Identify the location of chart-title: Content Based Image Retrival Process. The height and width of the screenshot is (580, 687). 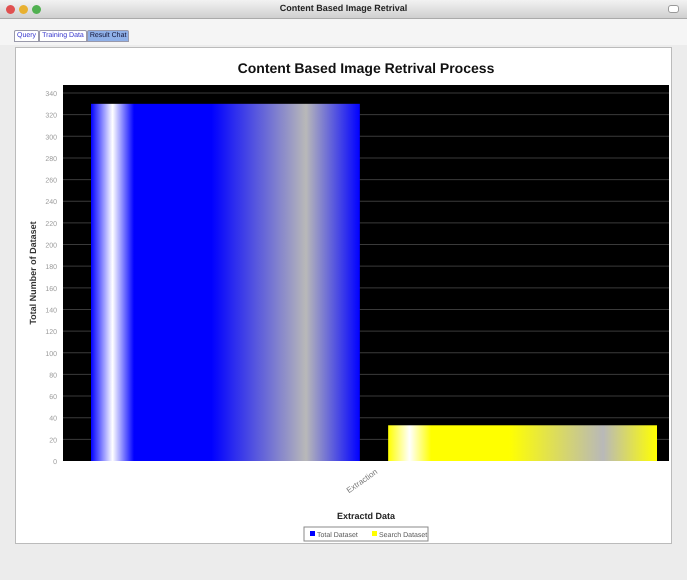
(366, 68).